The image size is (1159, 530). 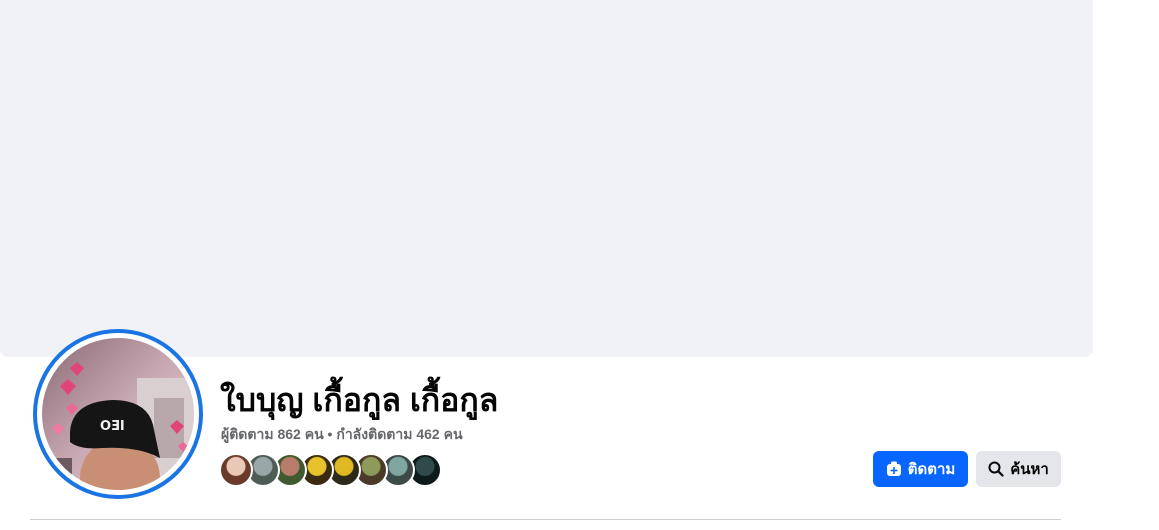 What do you see at coordinates (931, 469) in the screenshot?
I see `follow-label: ติดตาม` at bounding box center [931, 469].